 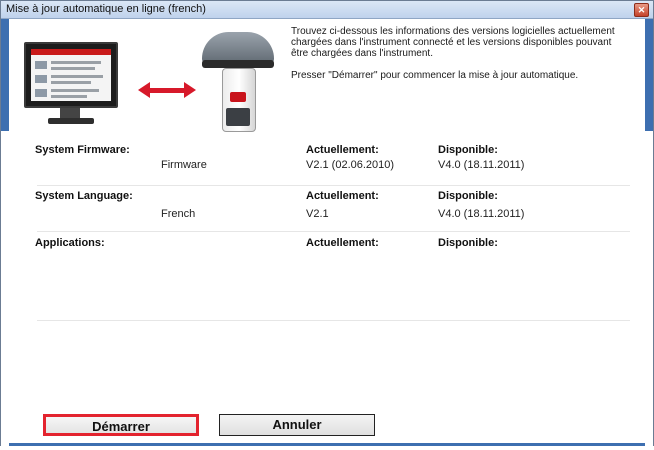 What do you see at coordinates (82, 150) in the screenshot?
I see `section-label-firmware: System Firmware:` at bounding box center [82, 150].